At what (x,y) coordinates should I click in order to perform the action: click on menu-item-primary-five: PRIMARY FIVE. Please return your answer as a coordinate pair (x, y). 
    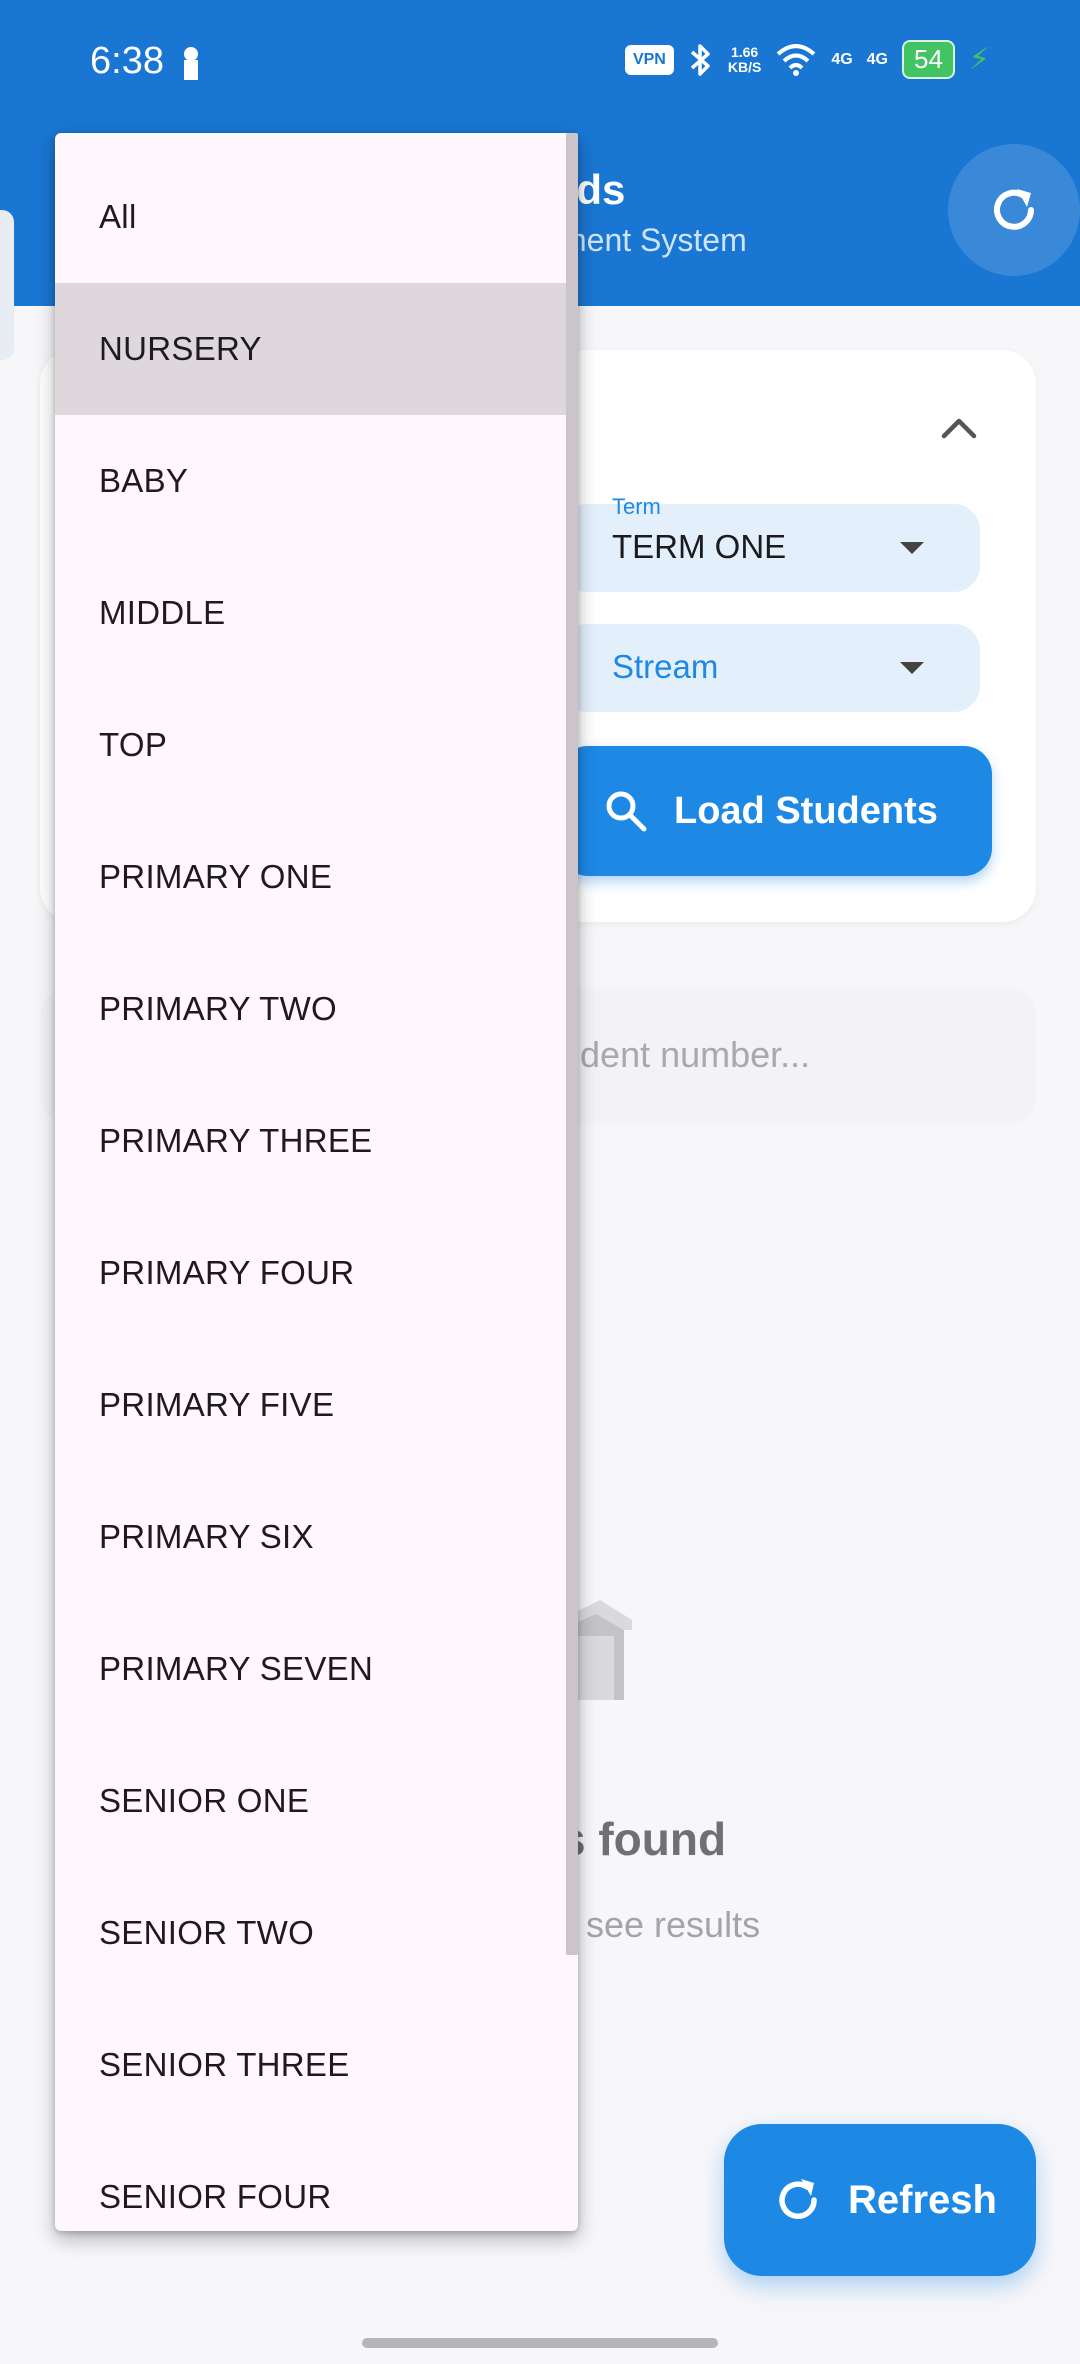
    Looking at the image, I should click on (316, 1405).